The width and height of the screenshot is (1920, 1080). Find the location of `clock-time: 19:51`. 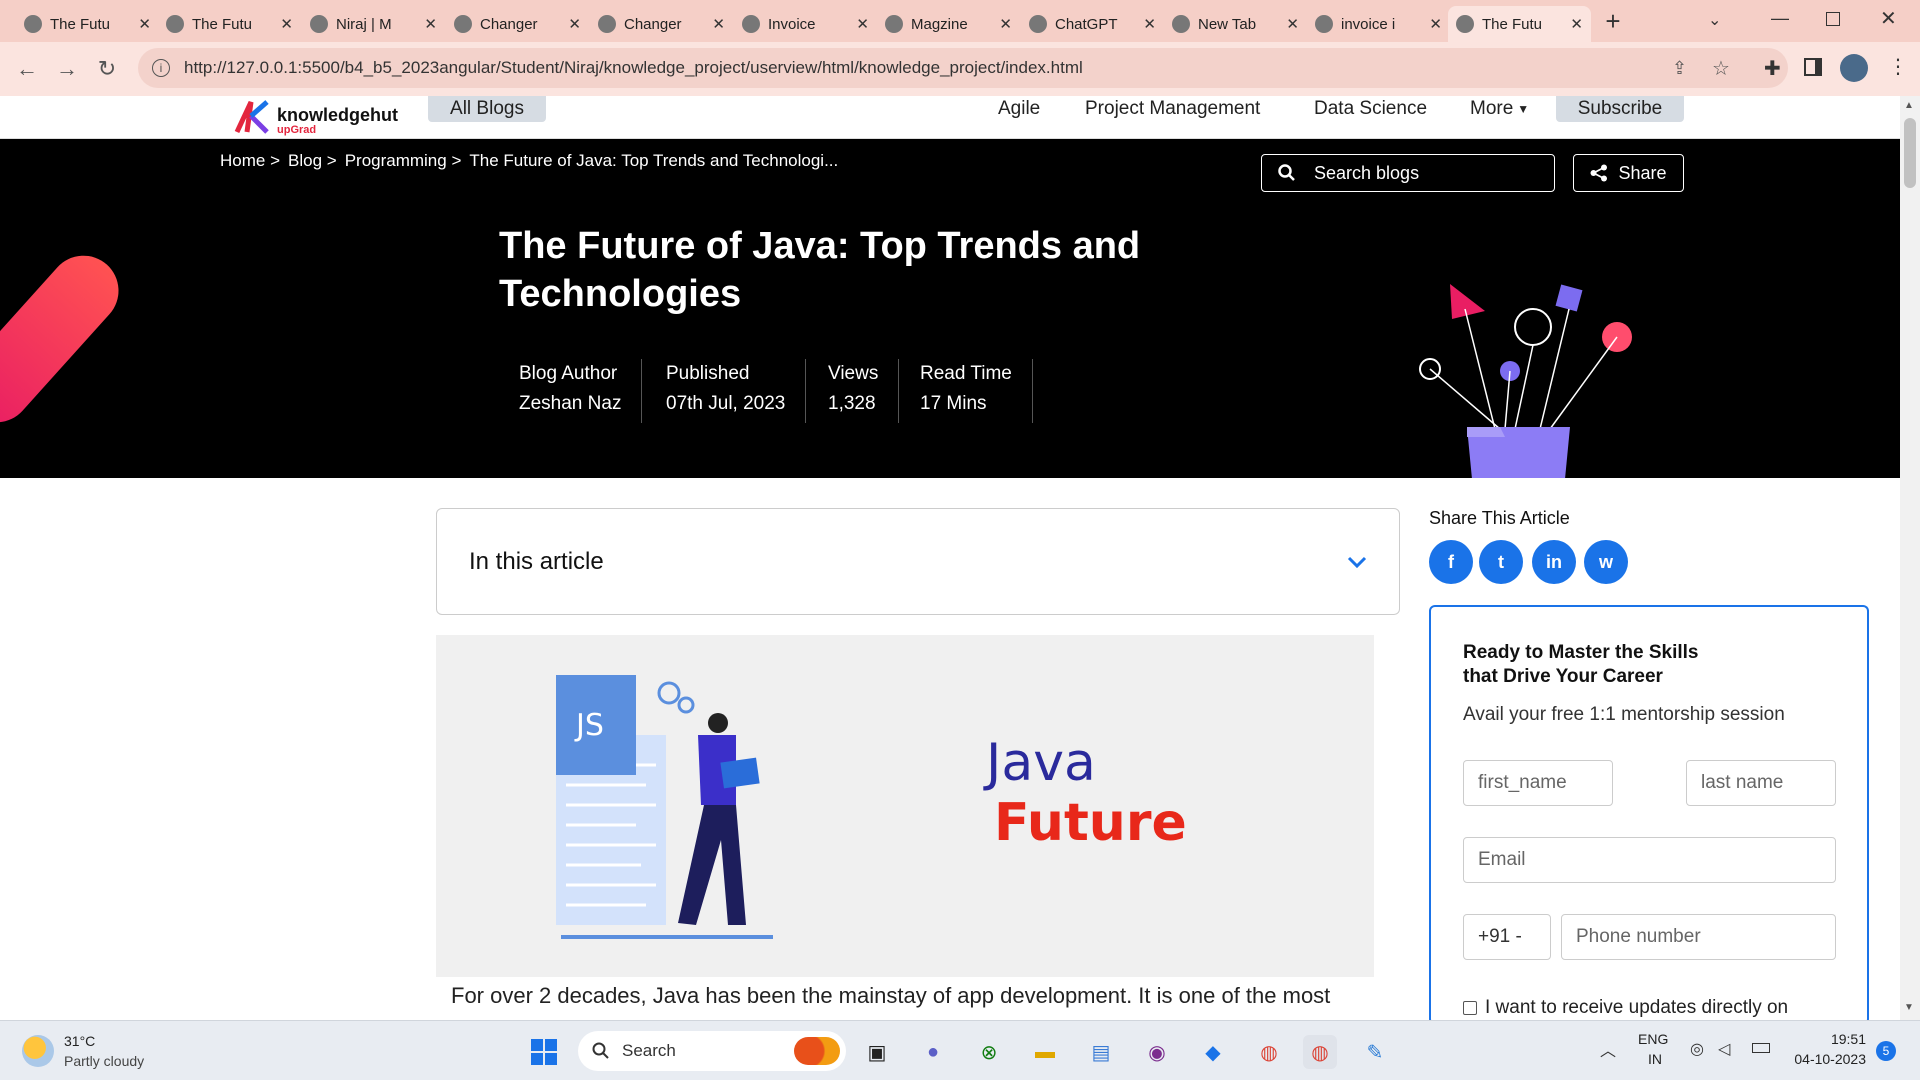

clock-time: 19:51 is located at coordinates (1837, 1039).